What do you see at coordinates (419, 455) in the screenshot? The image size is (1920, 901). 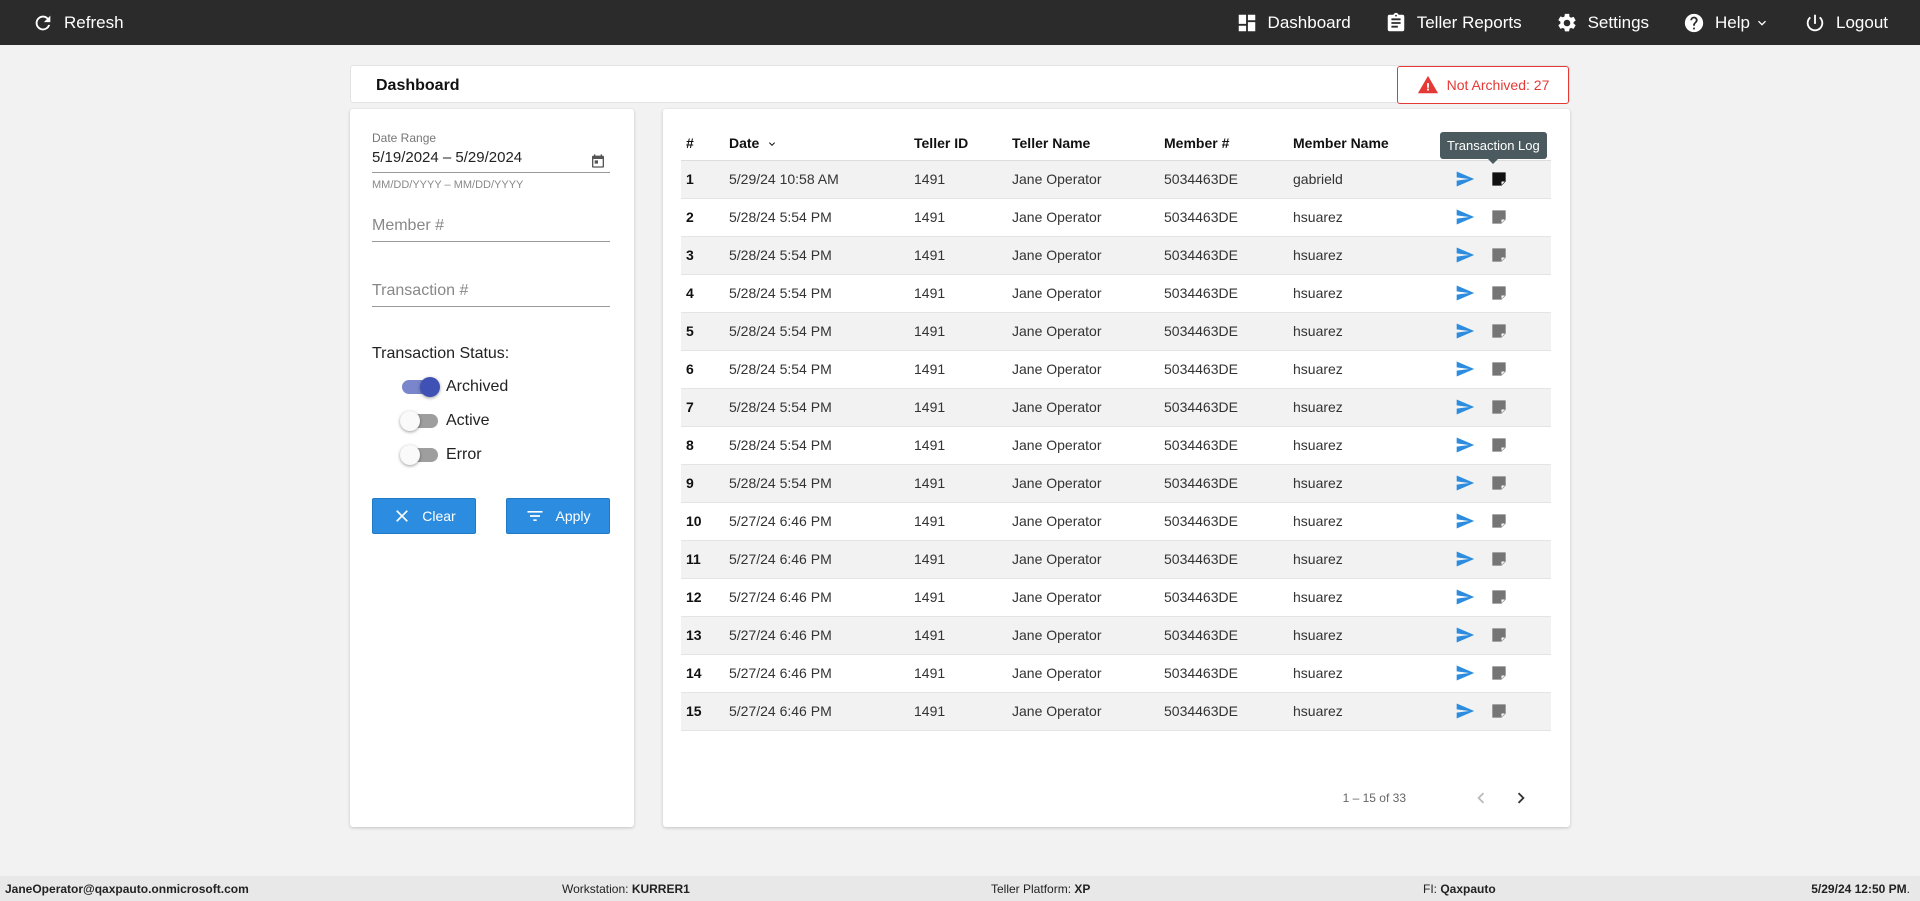 I see `error-toggle` at bounding box center [419, 455].